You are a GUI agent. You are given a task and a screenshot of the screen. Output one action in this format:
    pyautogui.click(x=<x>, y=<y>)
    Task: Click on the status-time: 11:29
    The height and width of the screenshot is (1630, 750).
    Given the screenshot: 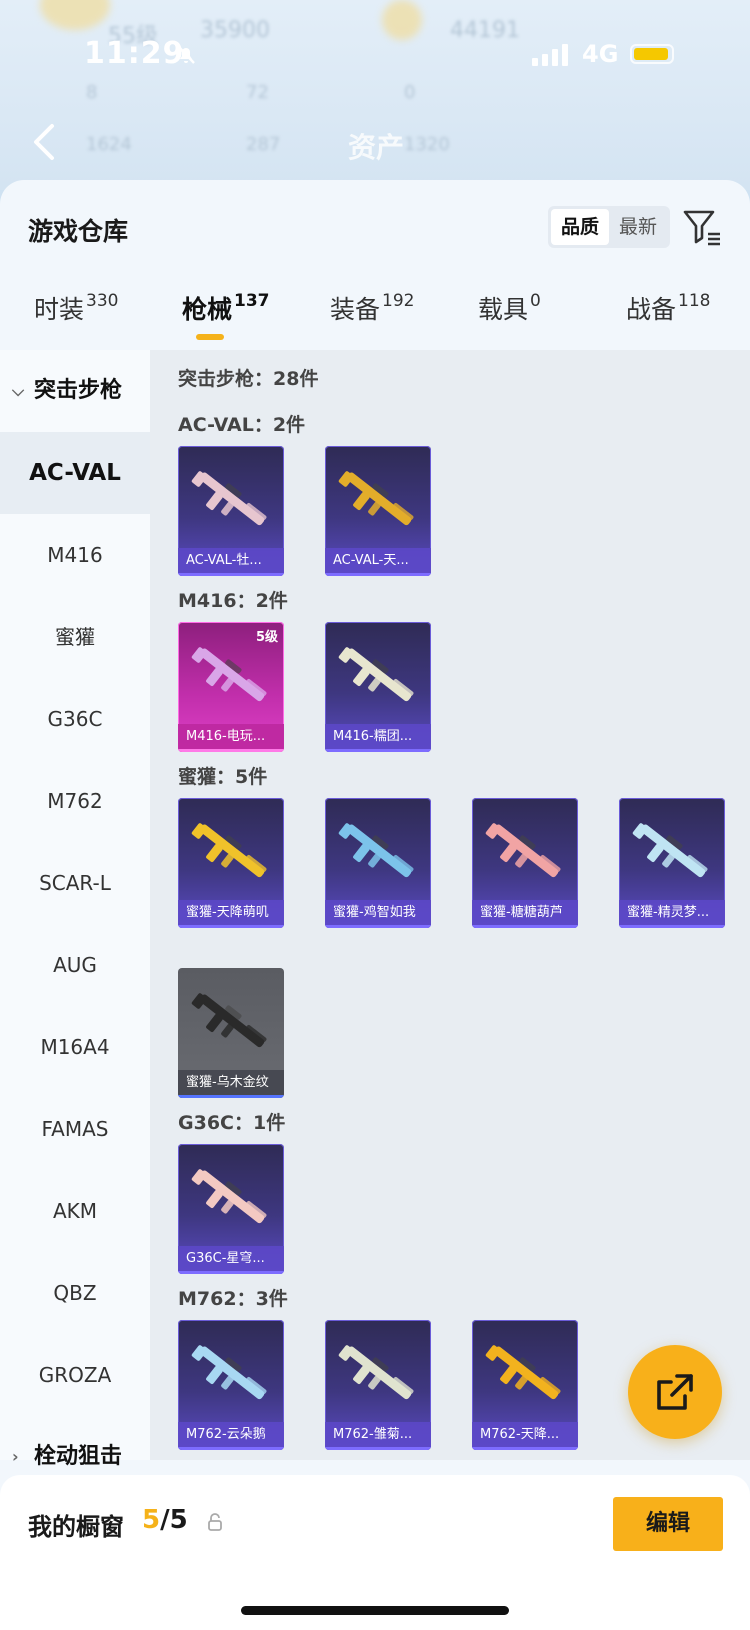 What is the action you would take?
    pyautogui.click(x=134, y=53)
    